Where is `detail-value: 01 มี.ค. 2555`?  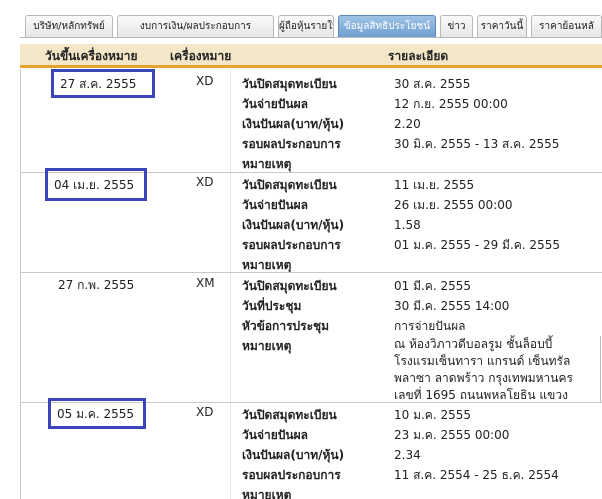 detail-value: 01 มี.ค. 2555 is located at coordinates (433, 286).